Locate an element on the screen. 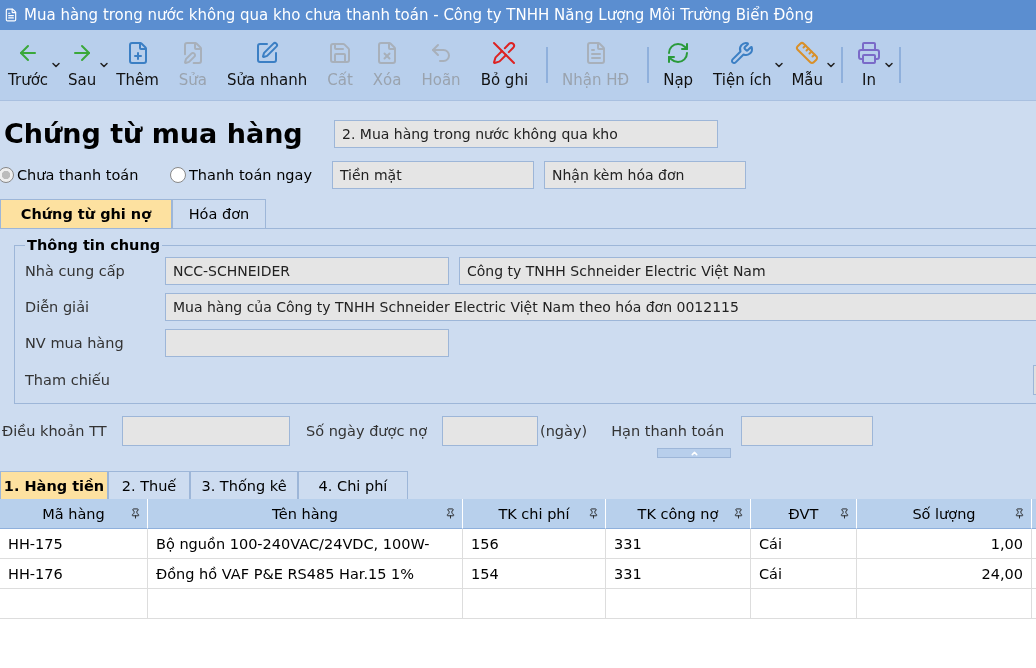  tab: 4. Chi phí is located at coordinates (353, 485).